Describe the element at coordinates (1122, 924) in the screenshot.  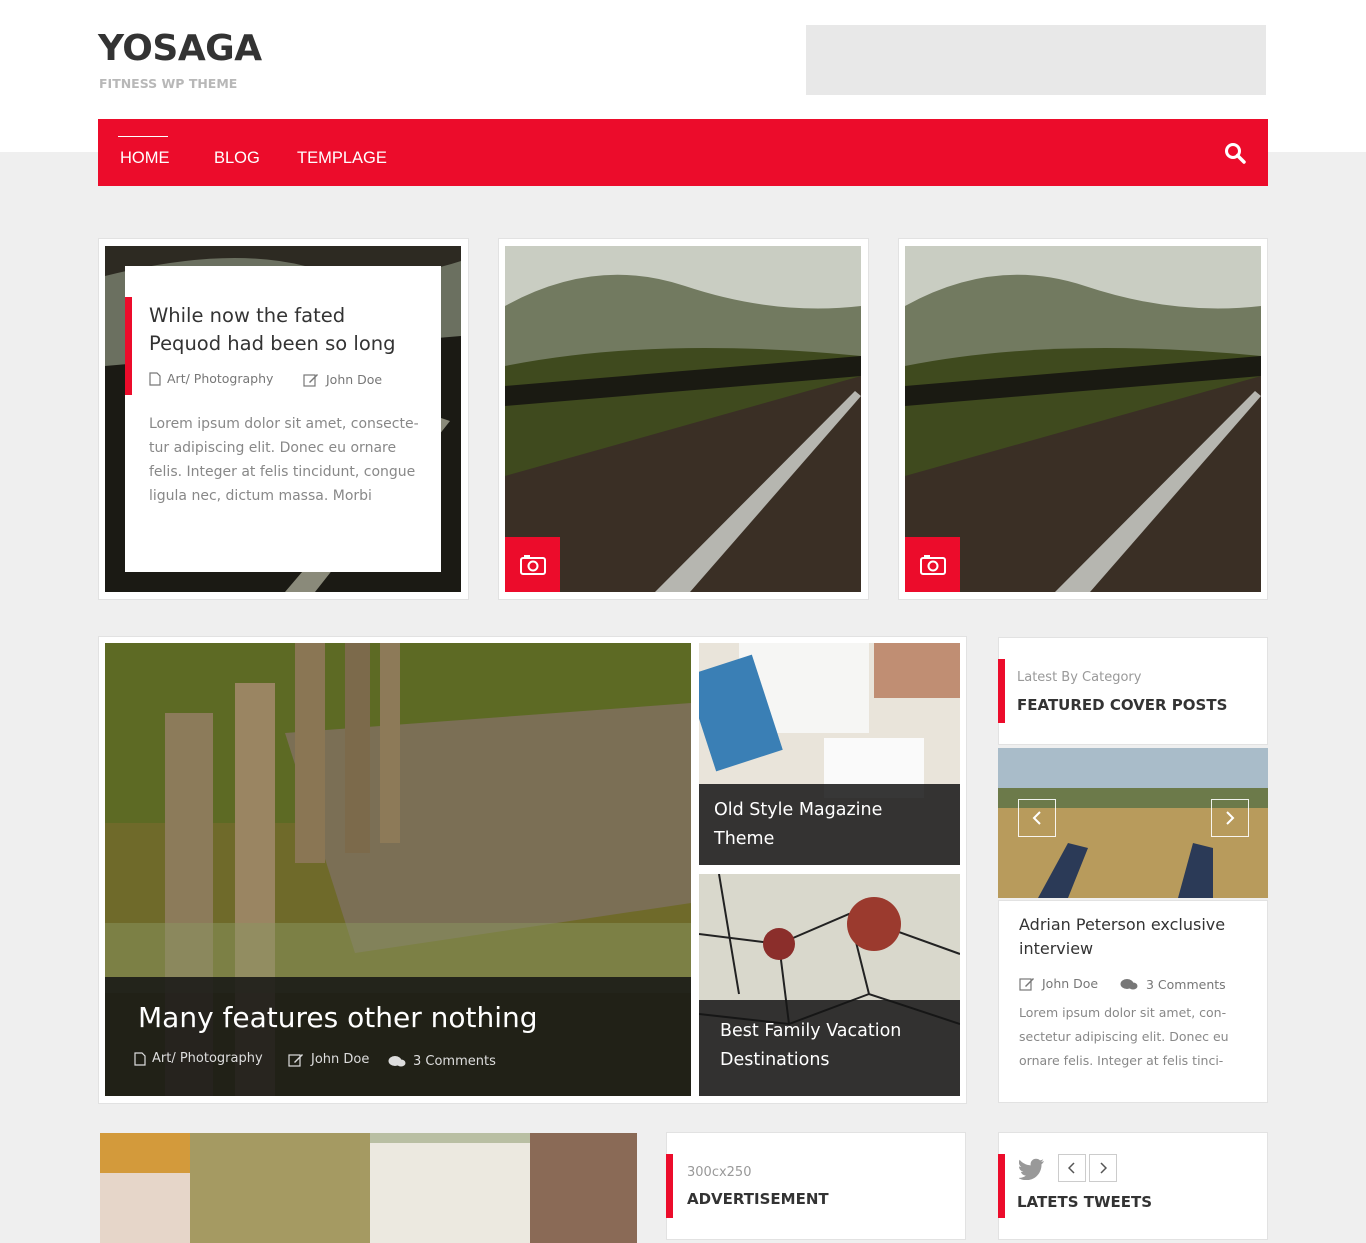
I see `title-line: Adrian Peterson exclusive` at that location.